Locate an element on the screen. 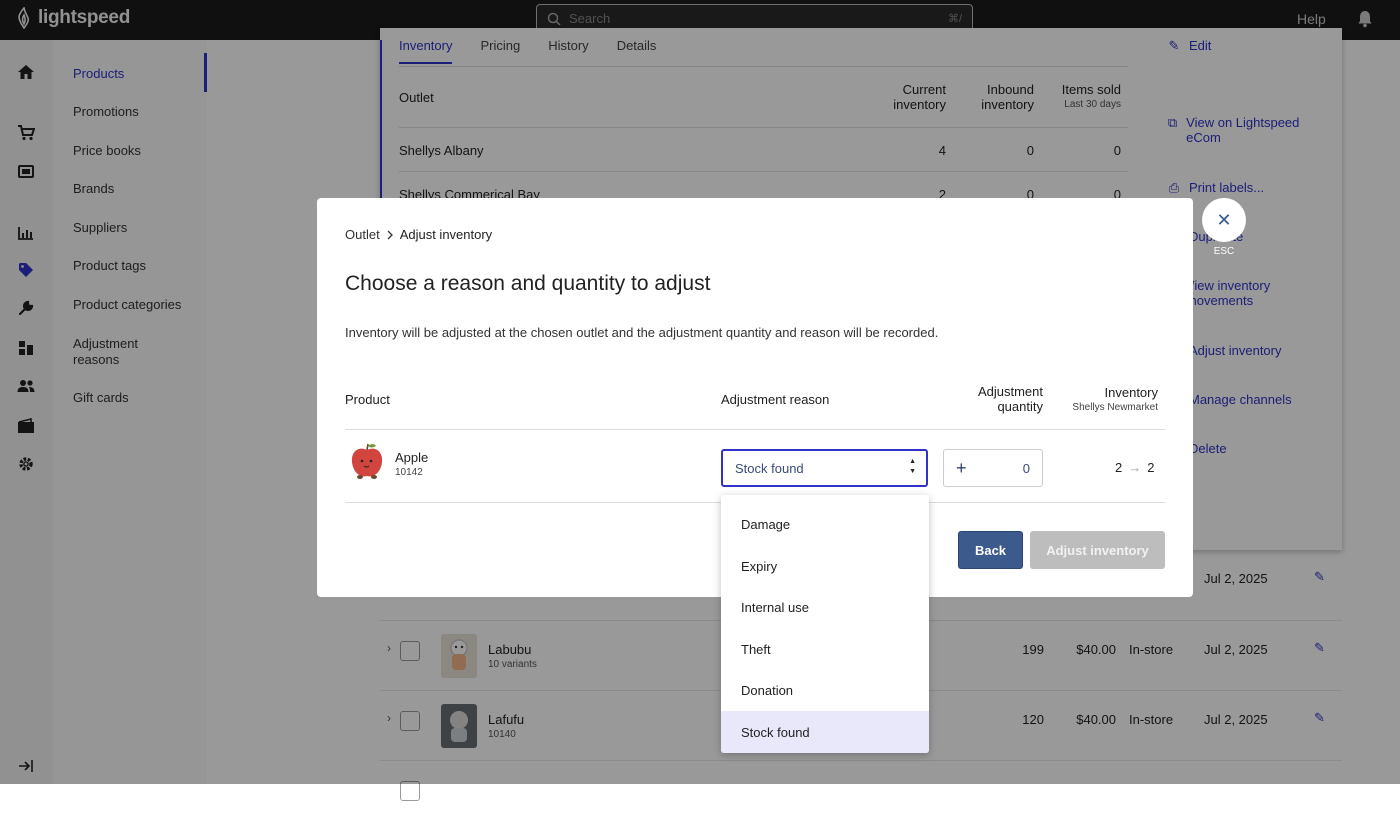 Image resolution: width=1400 pixels, height=830 pixels. option-theft: Theft is located at coordinates (825, 649).